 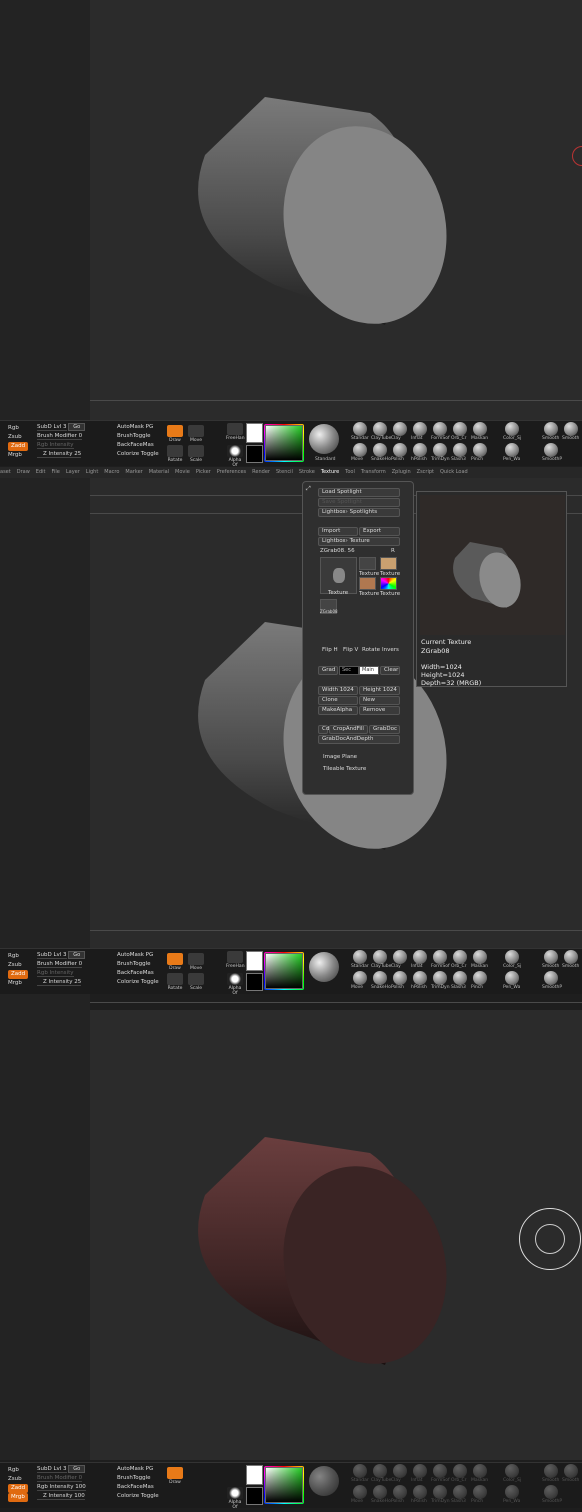 I want to click on image-plane-menu: Image Plane, so click(x=340, y=757).